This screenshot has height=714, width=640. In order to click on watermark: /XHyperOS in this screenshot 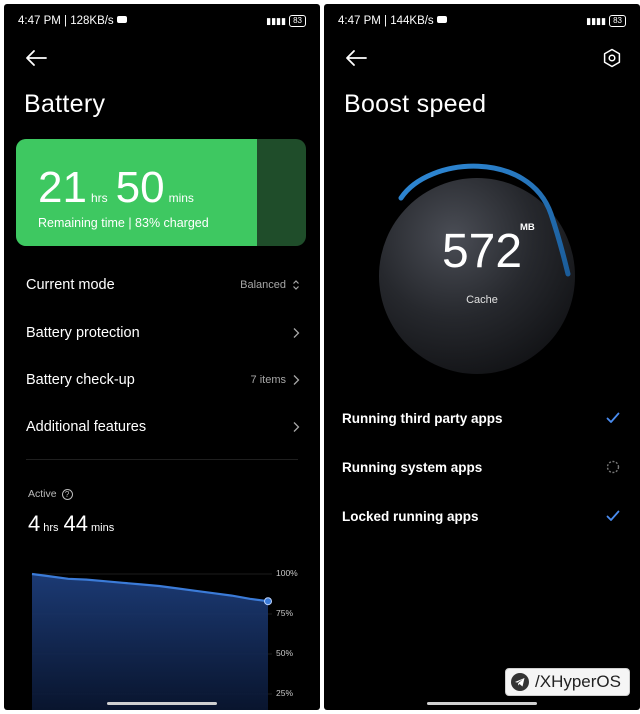, I will do `click(567, 682)`.